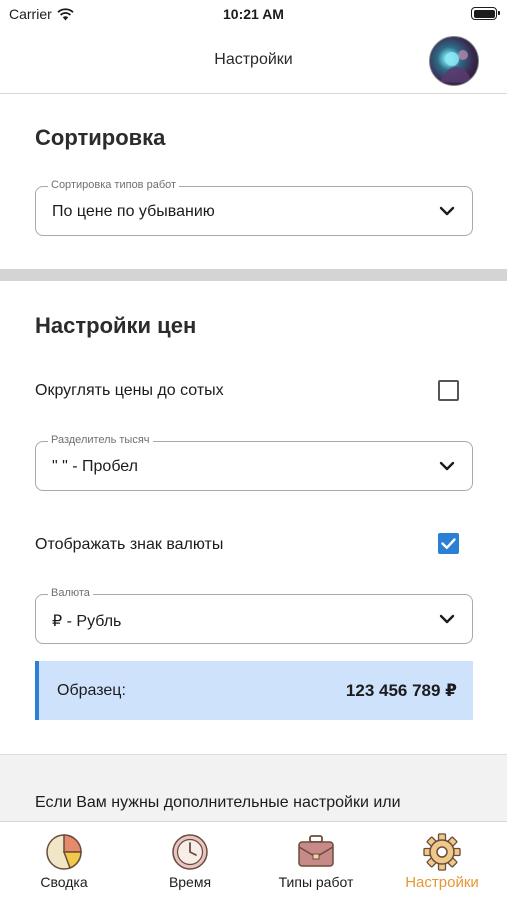  I want to click on thousands-separator-value: " " - Пробел, so click(95, 466).